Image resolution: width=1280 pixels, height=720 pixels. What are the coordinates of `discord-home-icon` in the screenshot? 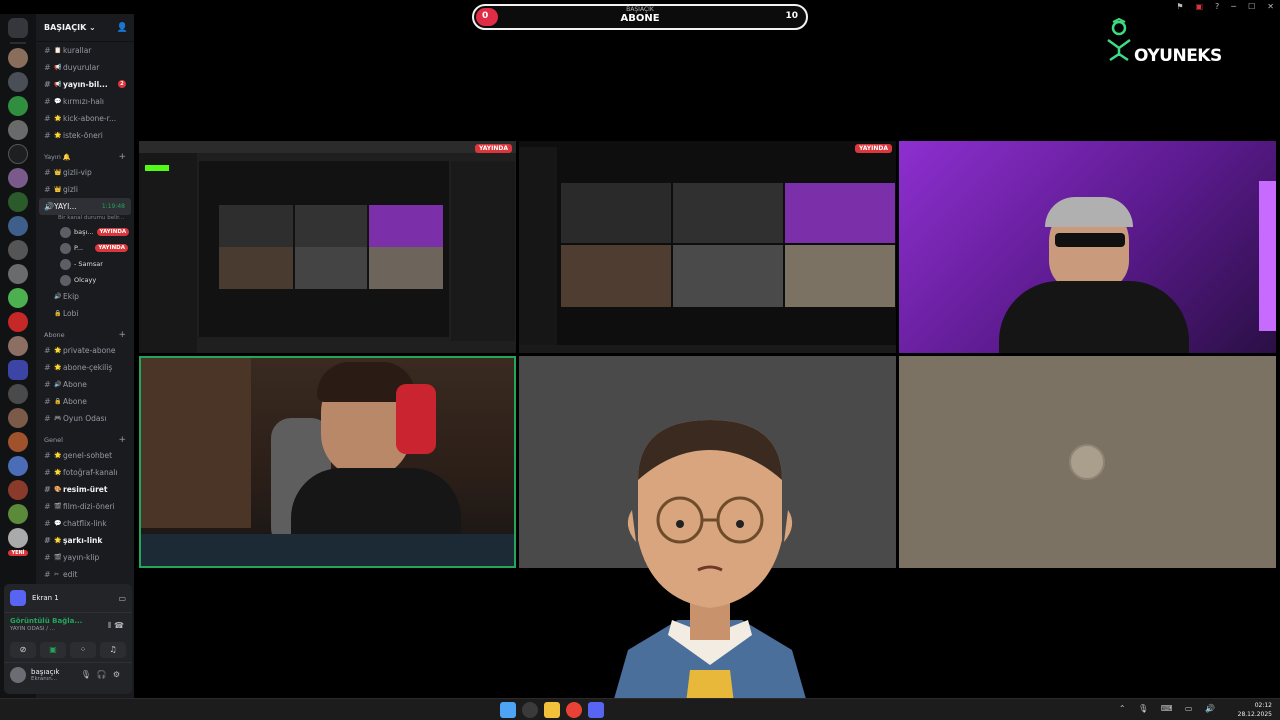 It's located at (18, 28).